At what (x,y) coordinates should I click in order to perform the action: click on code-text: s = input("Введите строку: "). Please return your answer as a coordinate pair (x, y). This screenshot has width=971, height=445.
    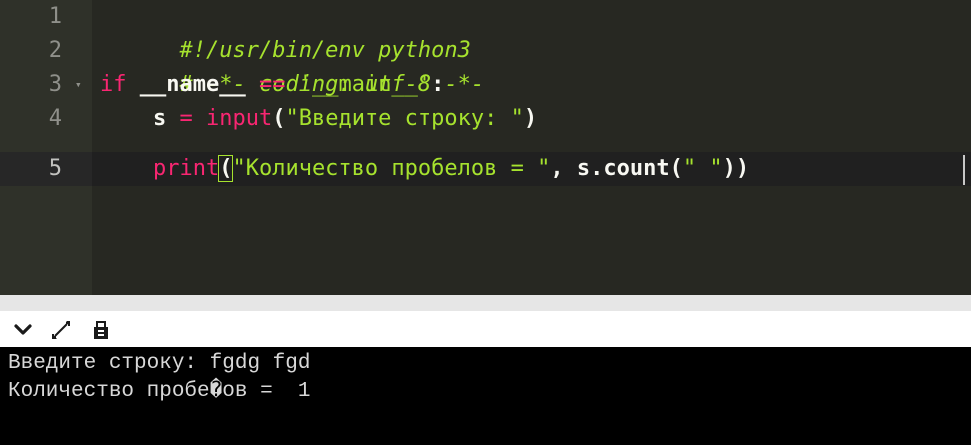
    Looking at the image, I should click on (318, 119).